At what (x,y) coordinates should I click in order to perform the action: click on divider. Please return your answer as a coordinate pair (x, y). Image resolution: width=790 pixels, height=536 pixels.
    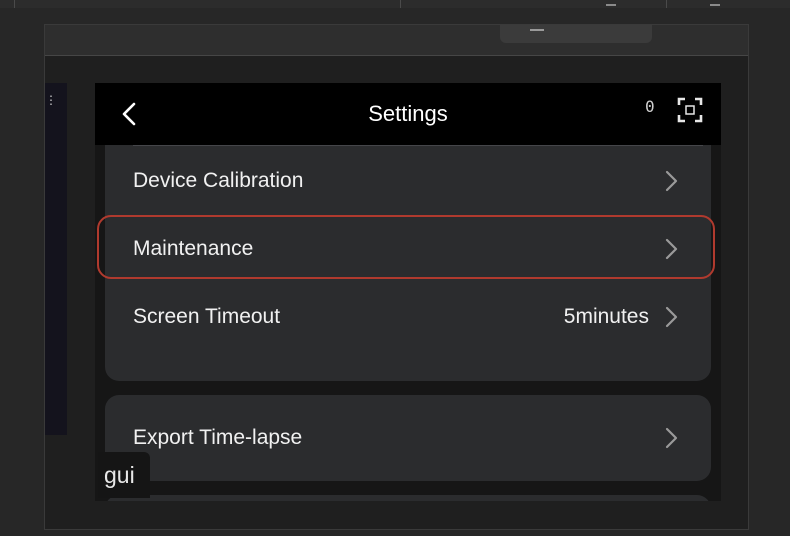
    Looking at the image, I should click on (418, 145).